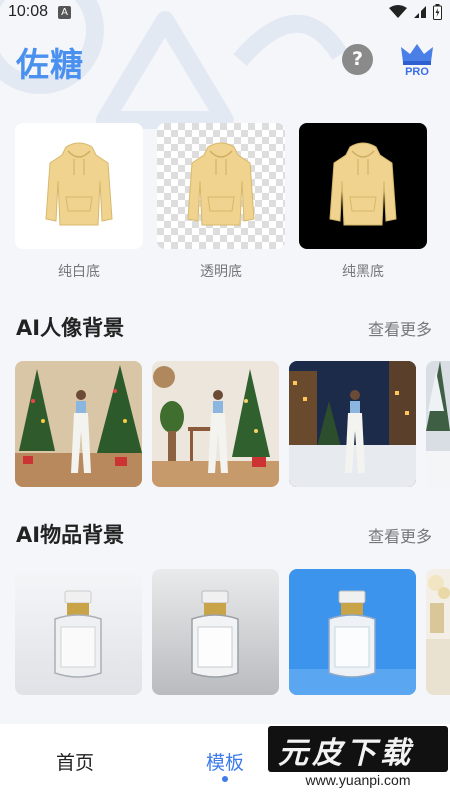 This screenshot has width=450, height=800. Describe the element at coordinates (75, 762) in the screenshot. I see `nav-tab-home: 首页` at that location.